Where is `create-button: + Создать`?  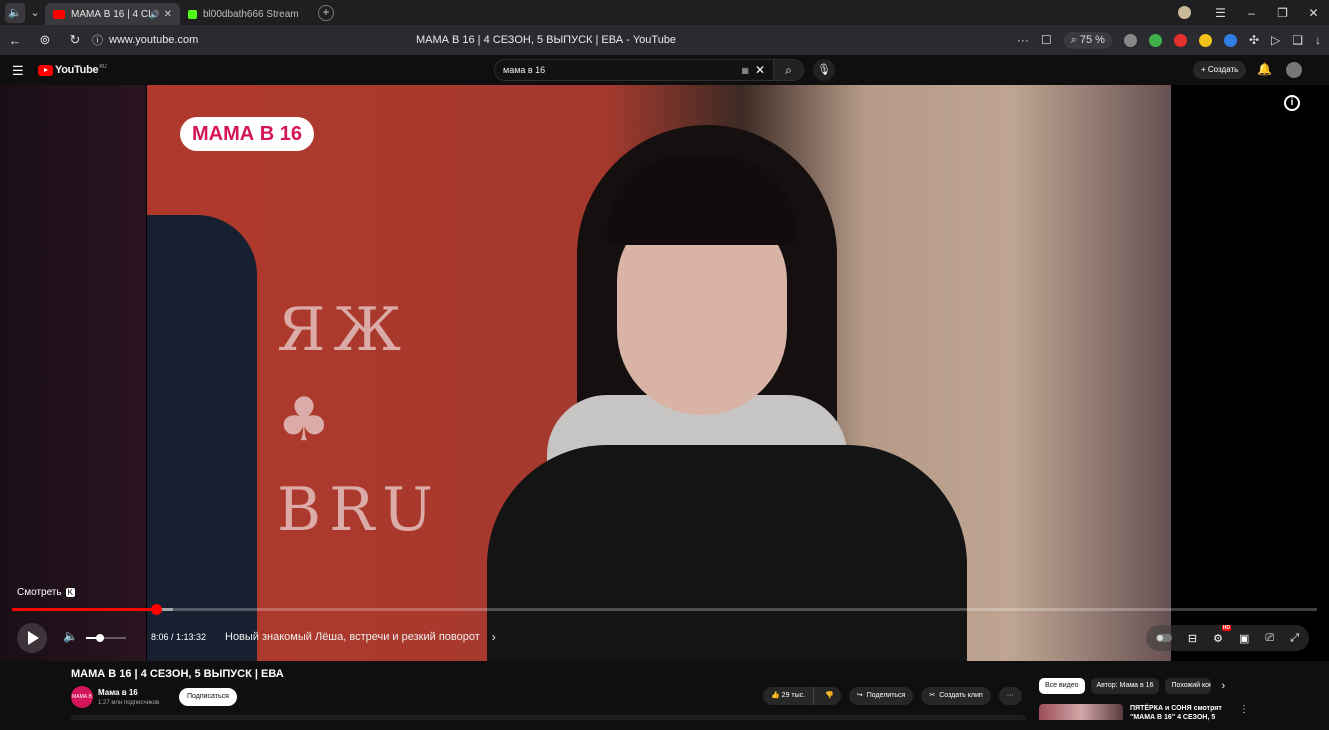 create-button: + Создать is located at coordinates (1220, 70).